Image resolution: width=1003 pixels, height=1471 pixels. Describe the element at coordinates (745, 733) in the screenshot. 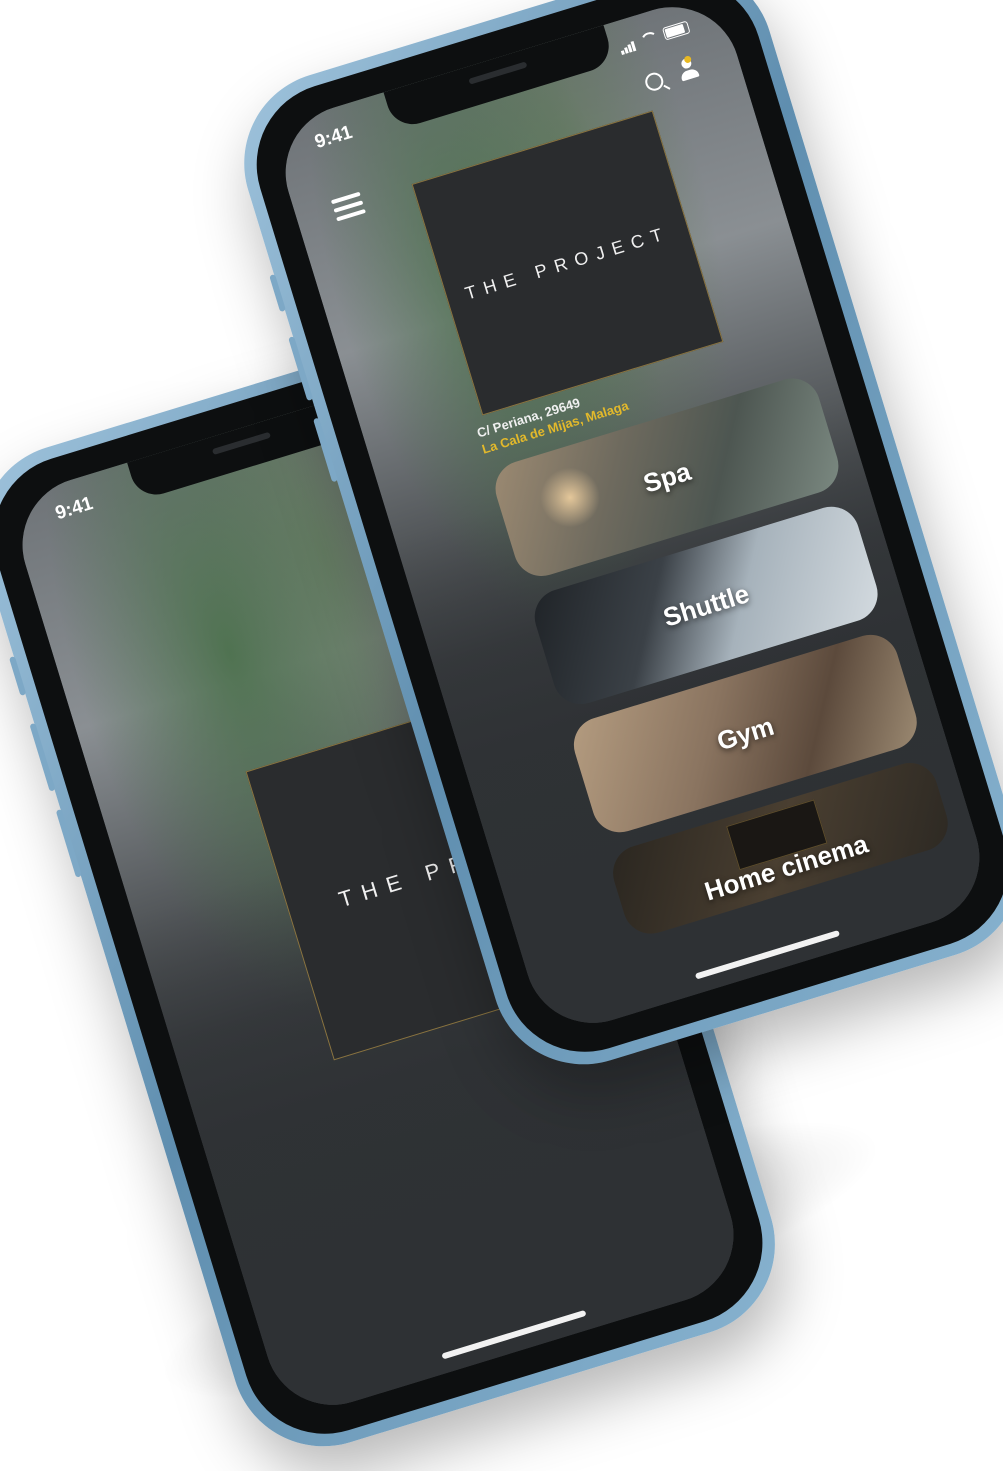

I see `card-label: Gym` at that location.